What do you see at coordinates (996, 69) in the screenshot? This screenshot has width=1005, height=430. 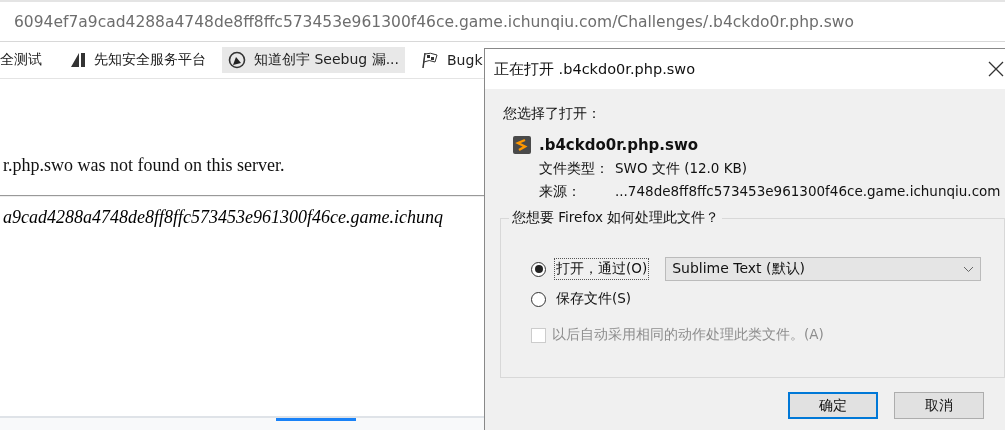 I see `close-icon` at bounding box center [996, 69].